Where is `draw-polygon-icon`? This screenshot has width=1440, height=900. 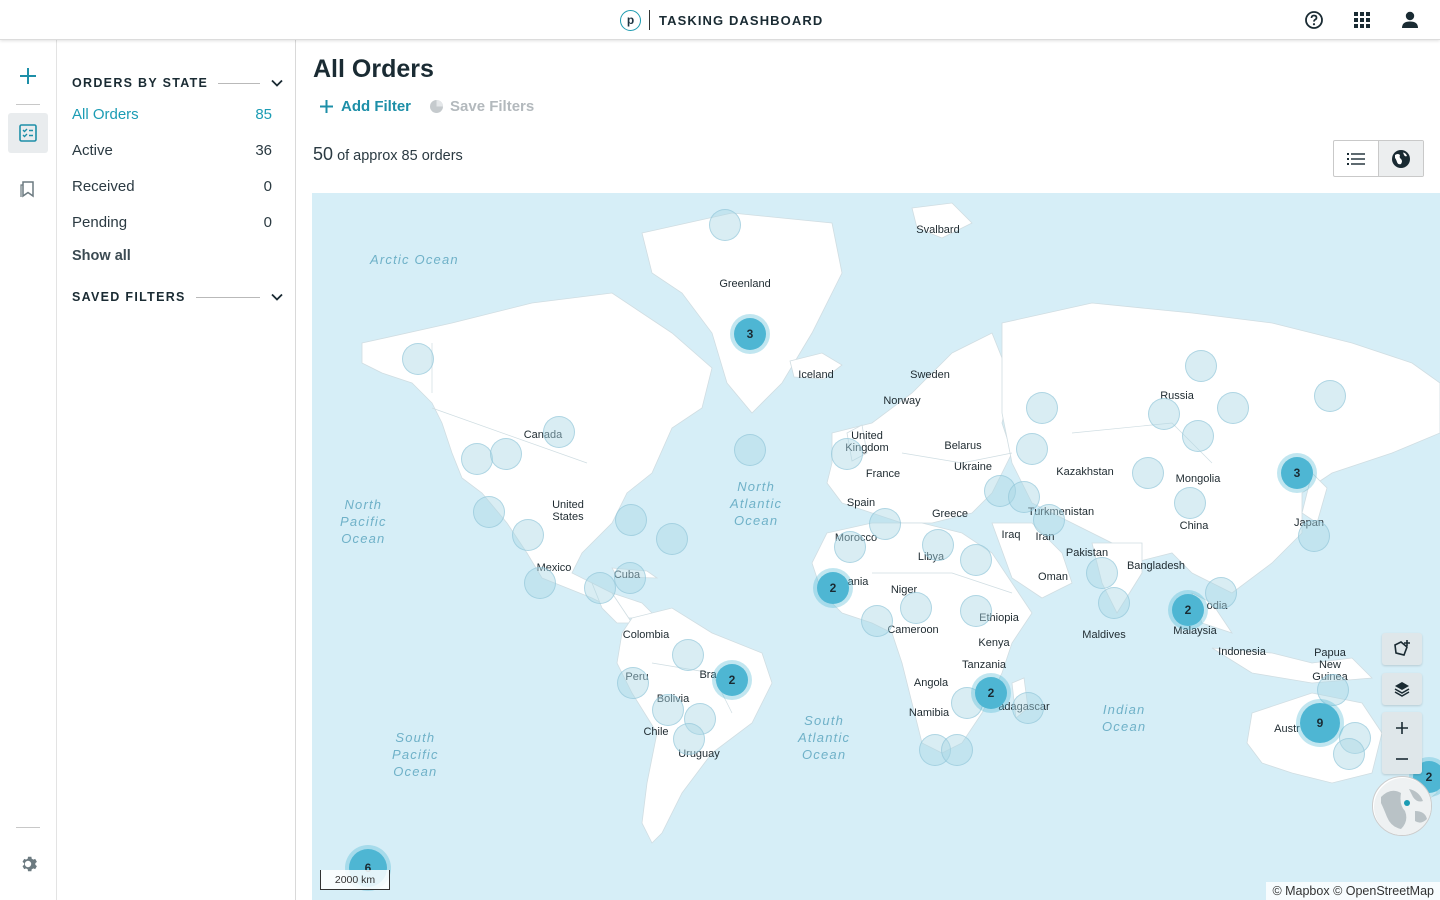
draw-polygon-icon is located at coordinates (1402, 648).